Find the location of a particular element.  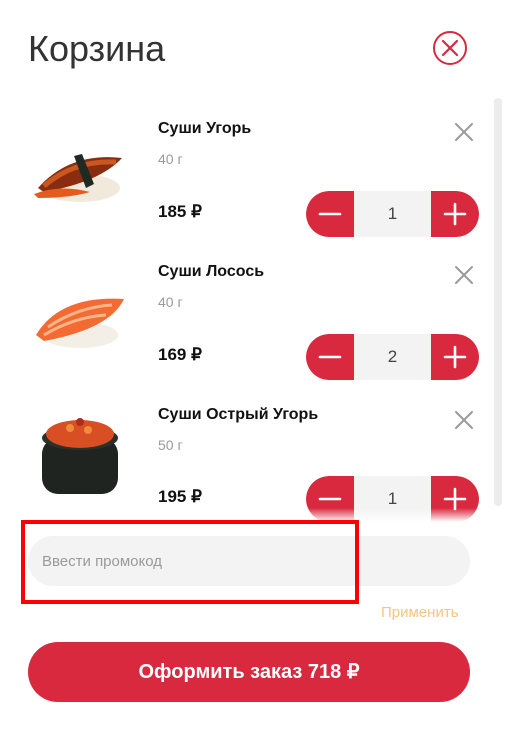

quantity-value: 1 is located at coordinates (392, 213).